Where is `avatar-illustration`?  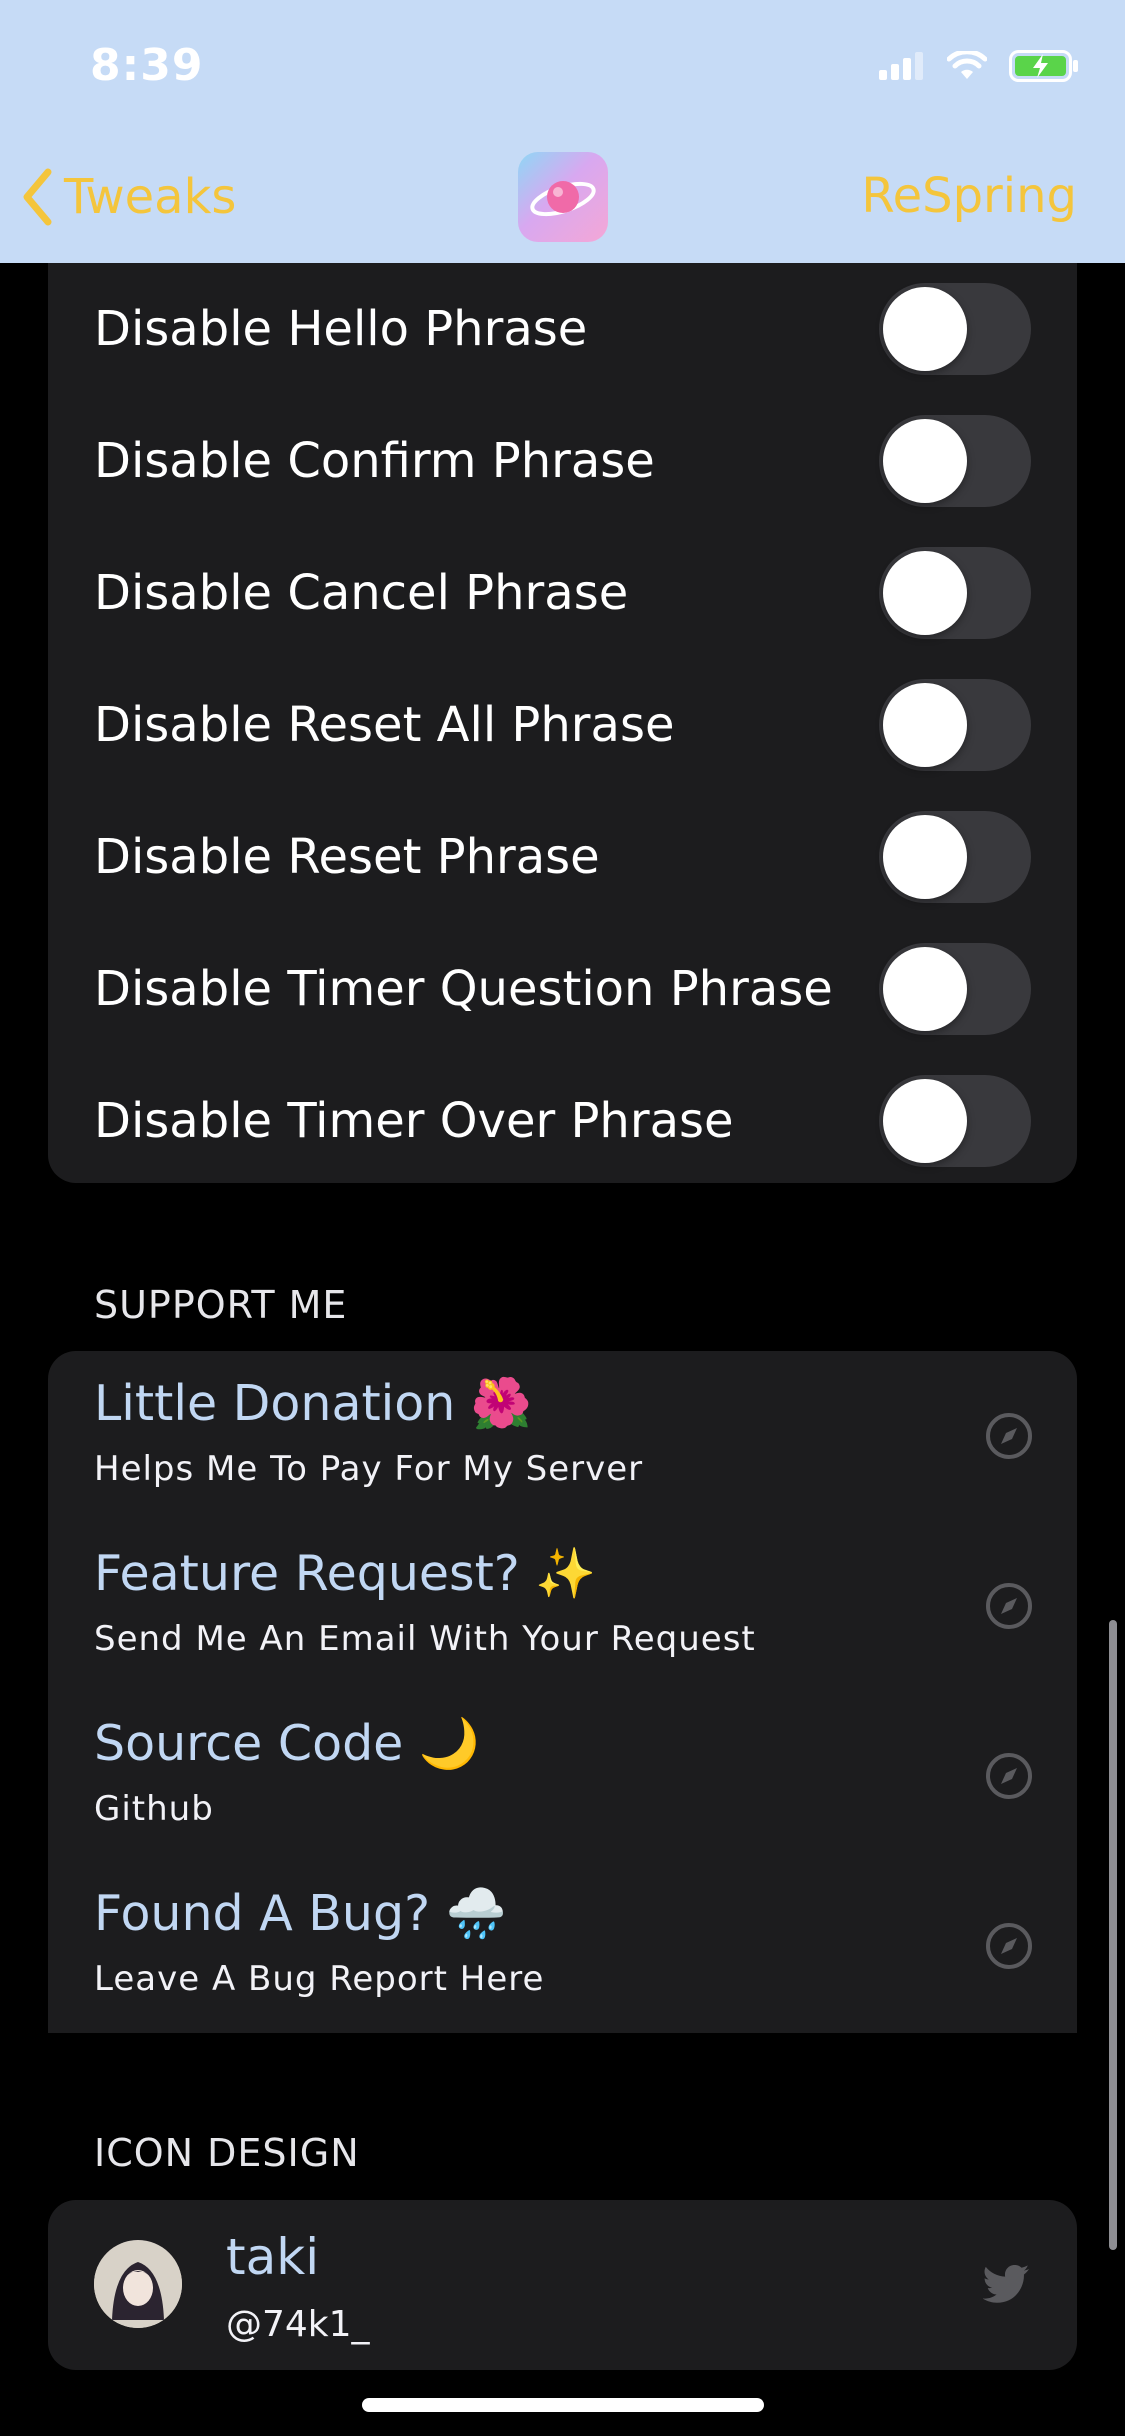 avatar-illustration is located at coordinates (138, 2284).